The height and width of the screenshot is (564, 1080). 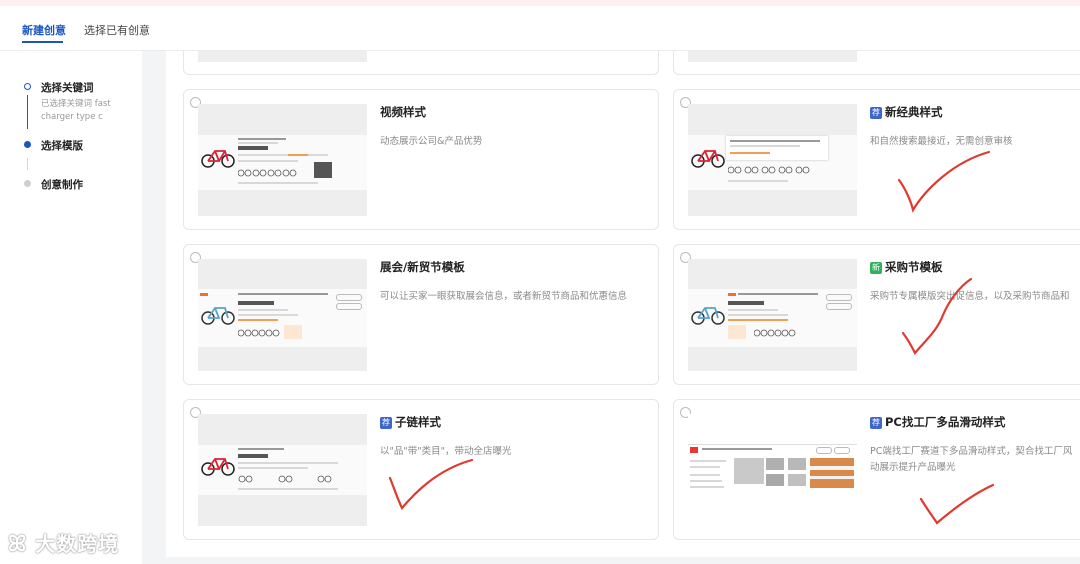 What do you see at coordinates (403, 112) in the screenshot?
I see `template-title: 视频样式` at bounding box center [403, 112].